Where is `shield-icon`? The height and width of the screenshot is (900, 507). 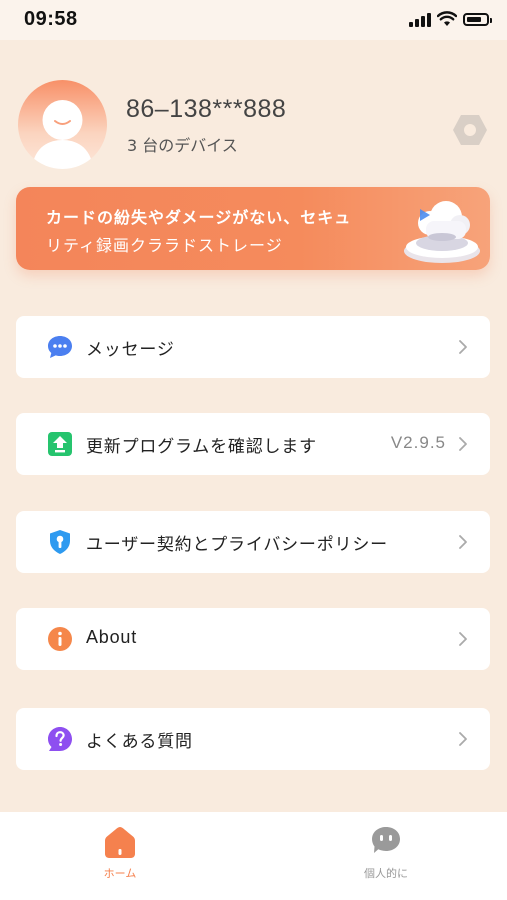
shield-icon is located at coordinates (60, 542).